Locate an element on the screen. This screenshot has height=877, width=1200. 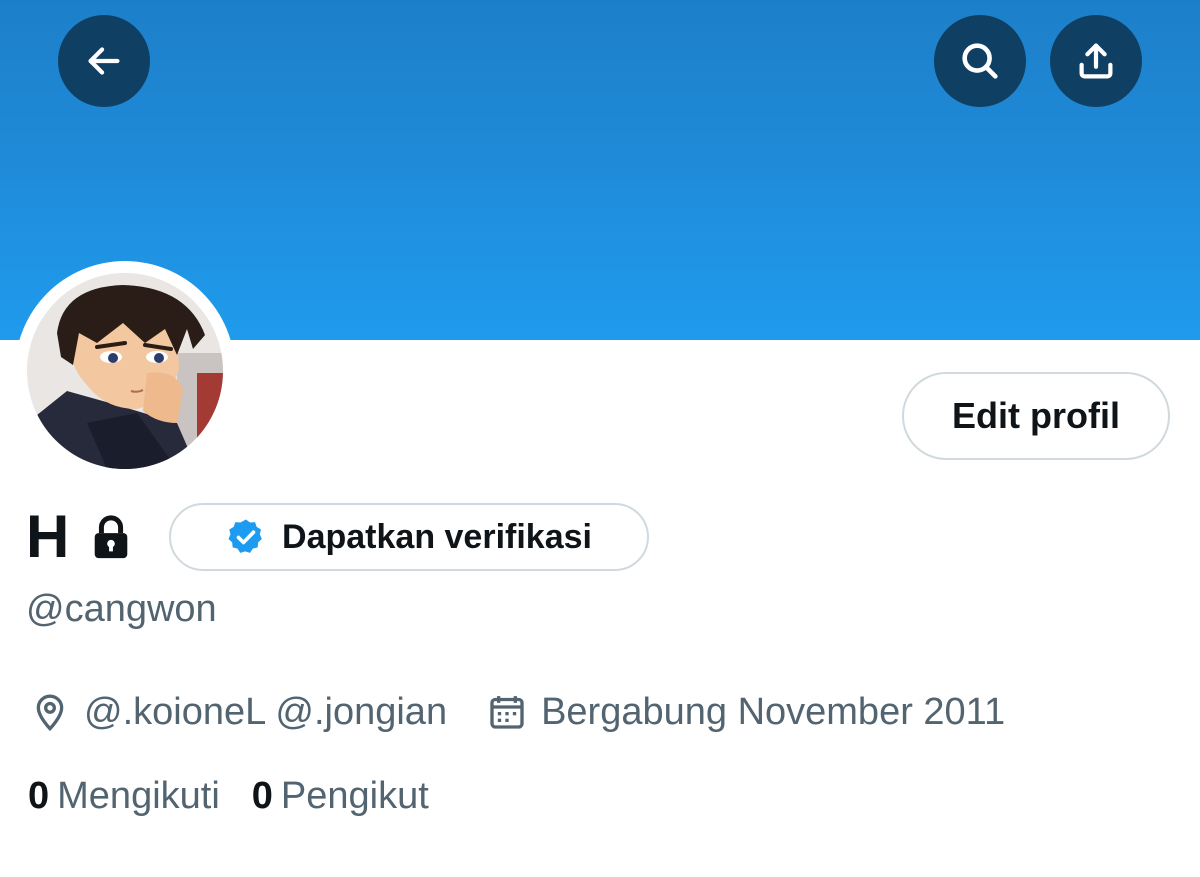
location-pin-icon is located at coordinates (50, 712).